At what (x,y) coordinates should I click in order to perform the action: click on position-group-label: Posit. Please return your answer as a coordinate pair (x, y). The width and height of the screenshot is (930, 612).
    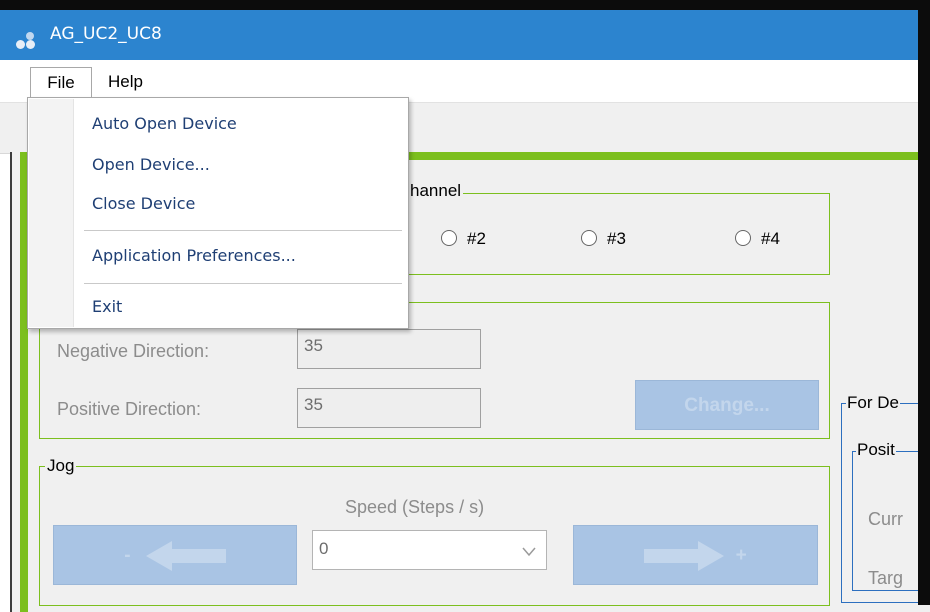
    Looking at the image, I should click on (876, 450).